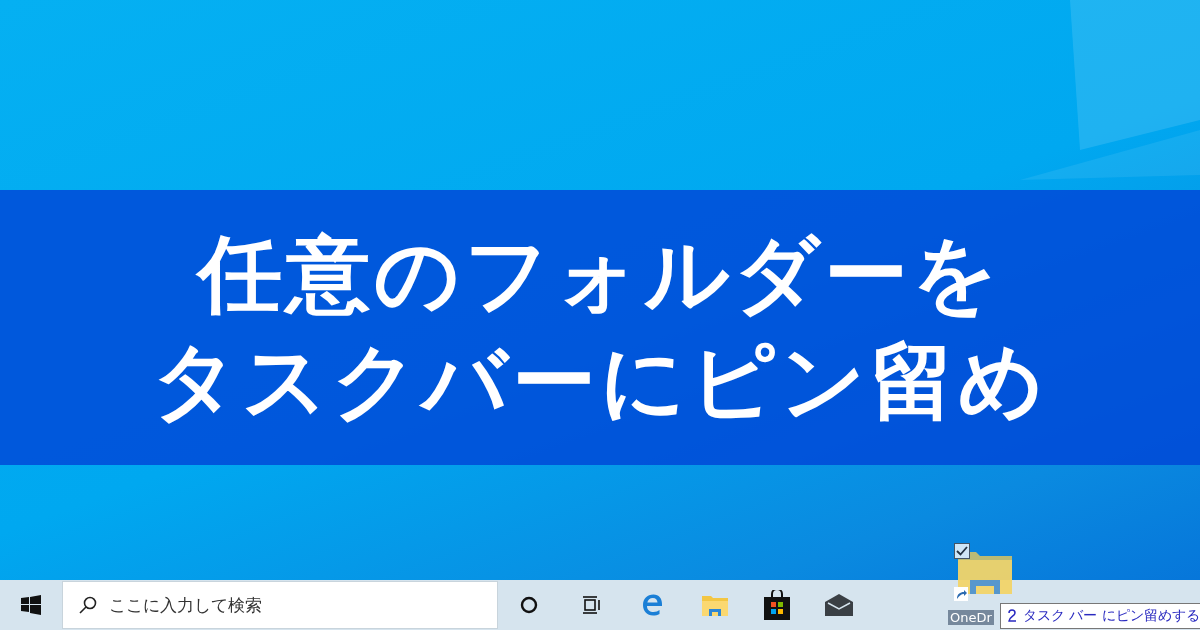 This screenshot has height=630, width=1200. I want to click on tooltip-text: タスク バー にピン留めする, so click(1111, 616).